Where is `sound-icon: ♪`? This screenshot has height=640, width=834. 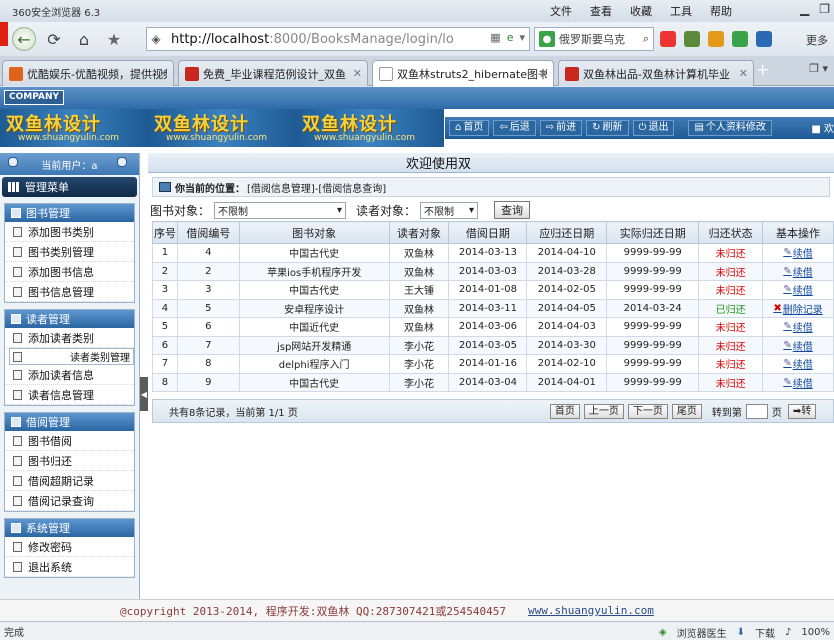
sound-icon: ♪ is located at coordinates (788, 632).